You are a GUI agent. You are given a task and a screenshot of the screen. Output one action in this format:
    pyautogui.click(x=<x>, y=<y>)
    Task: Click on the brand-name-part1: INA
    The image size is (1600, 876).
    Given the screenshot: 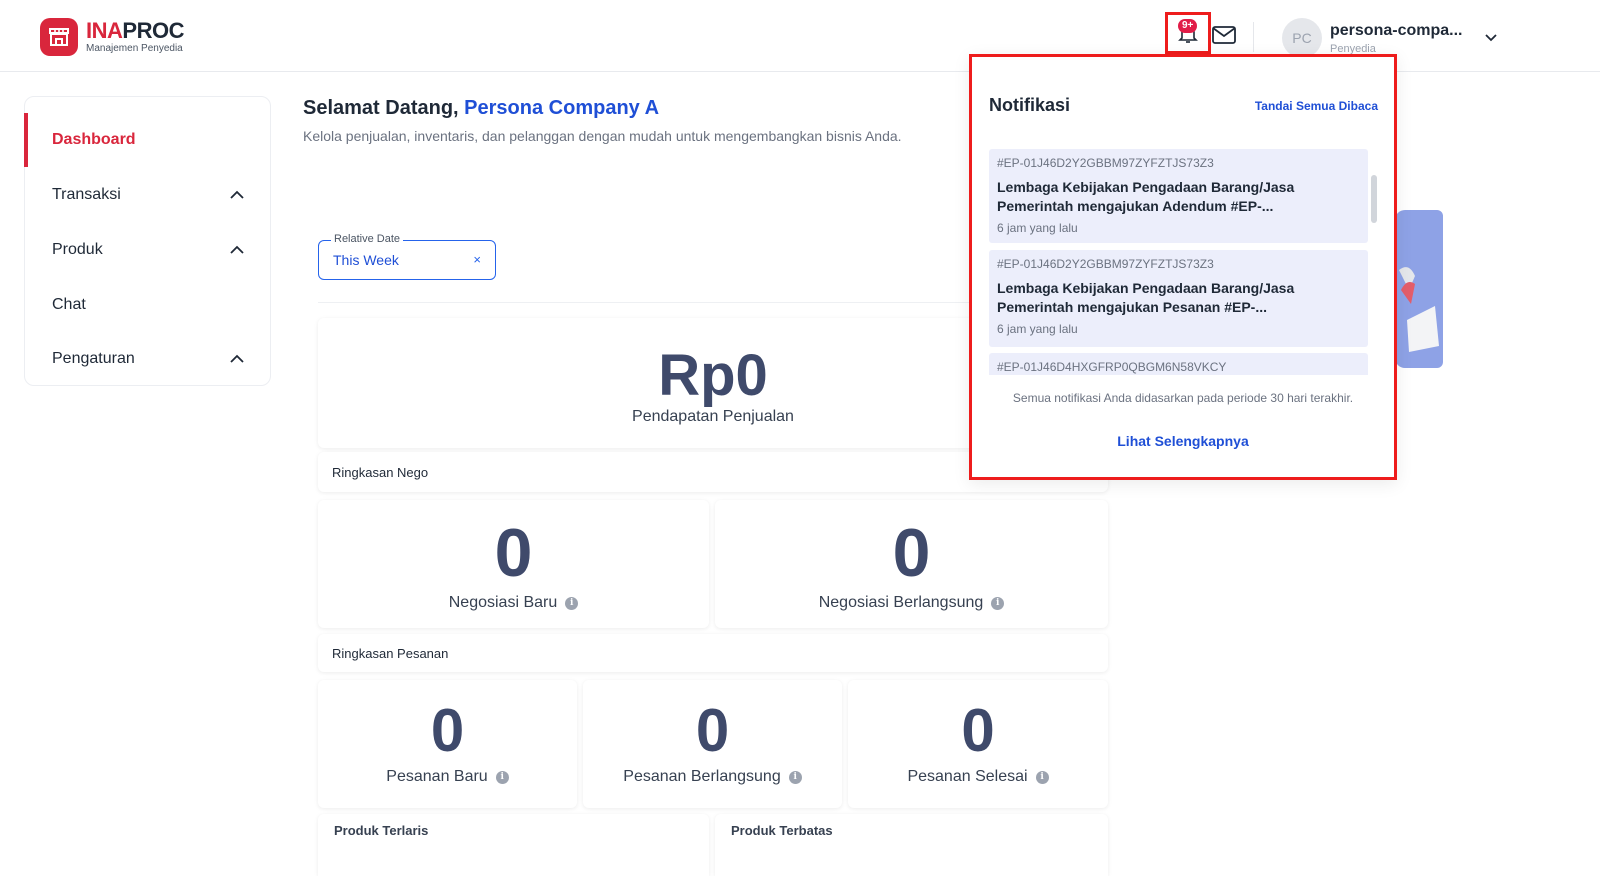 What is the action you would take?
    pyautogui.click(x=104, y=30)
    